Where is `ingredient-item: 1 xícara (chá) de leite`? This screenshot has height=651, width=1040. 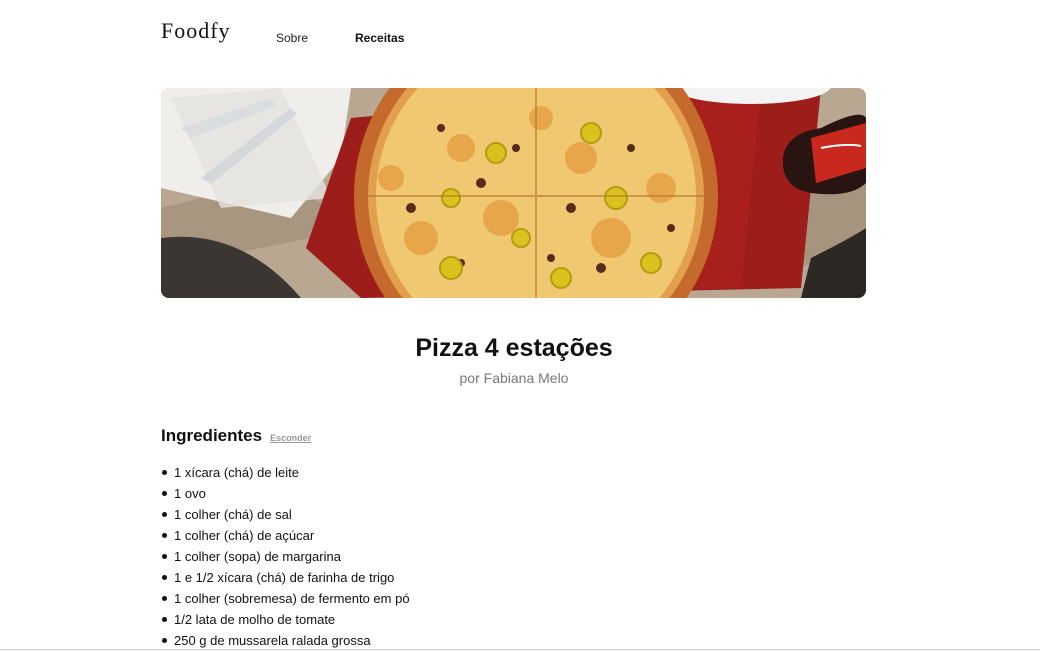 ingredient-item: 1 xícara (chá) de leite is located at coordinates (286, 472).